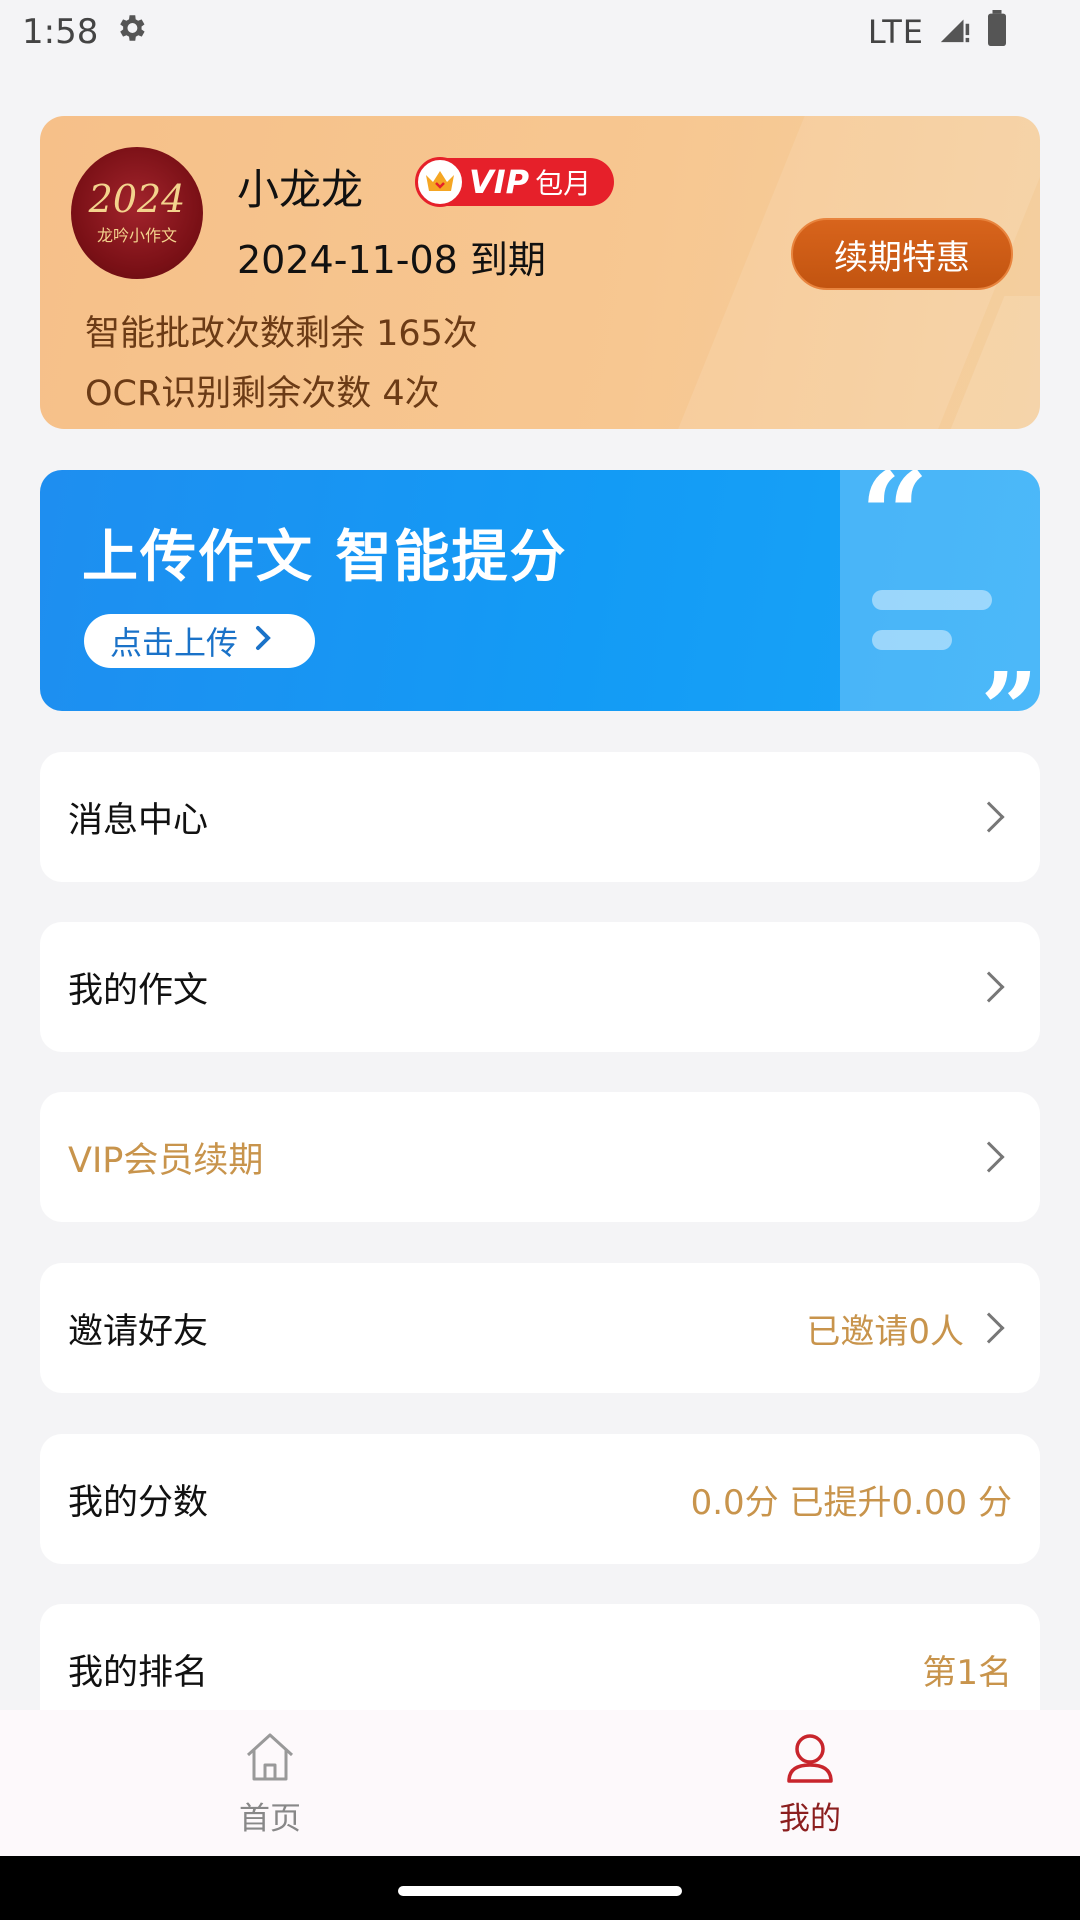 This screenshot has height=1920, width=1080. What do you see at coordinates (325, 557) in the screenshot?
I see `banner-slogan: 上传作文 智能提分` at bounding box center [325, 557].